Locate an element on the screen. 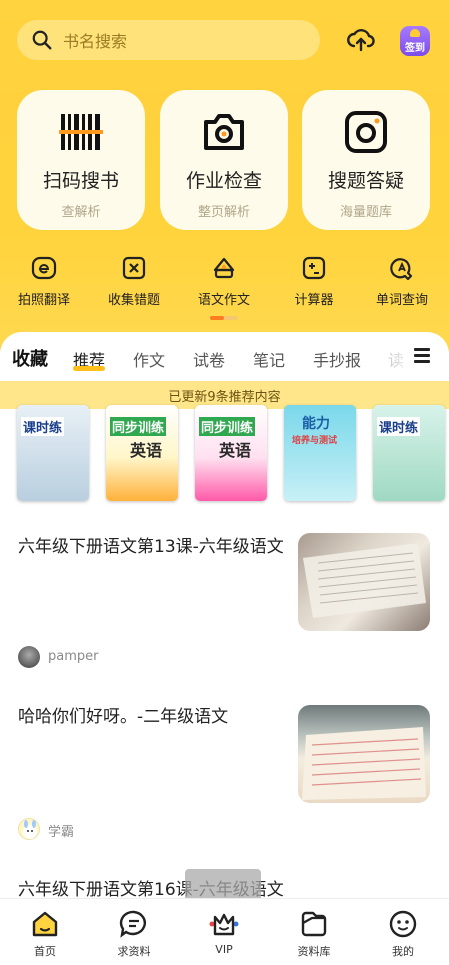  tool-collect-mistakes: 收集错题 is located at coordinates (134, 281).